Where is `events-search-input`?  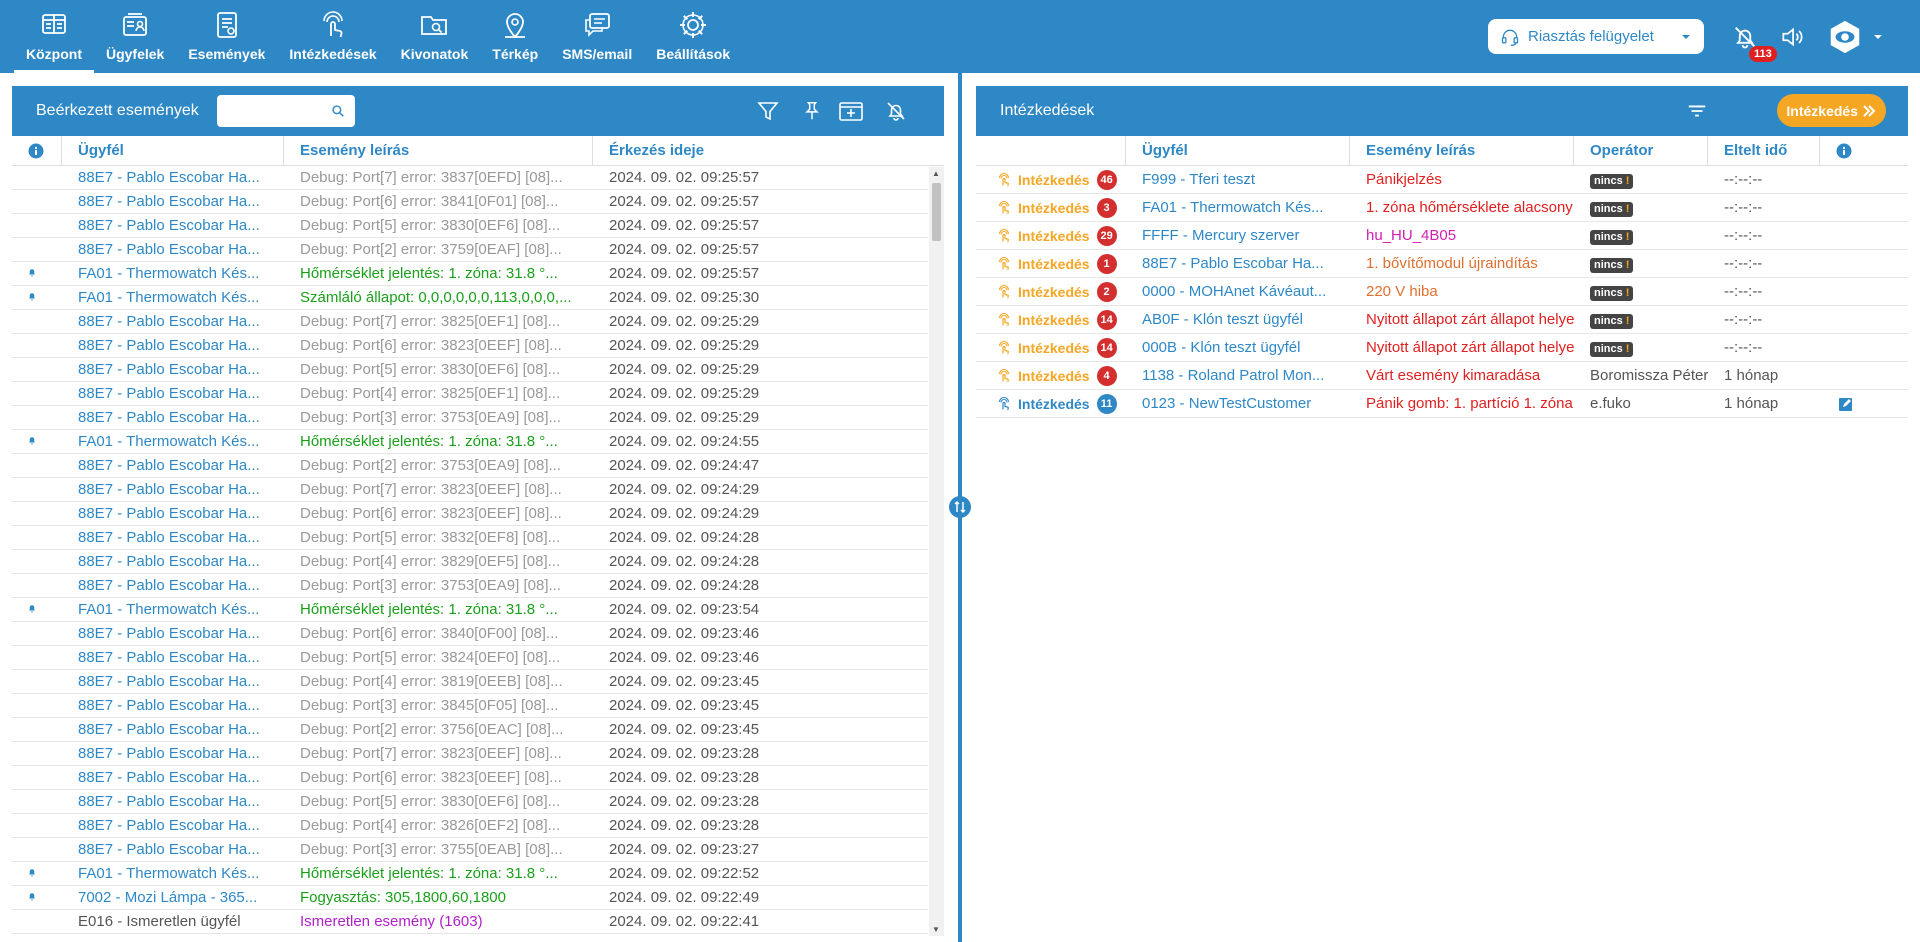 events-search-input is located at coordinates (275, 110).